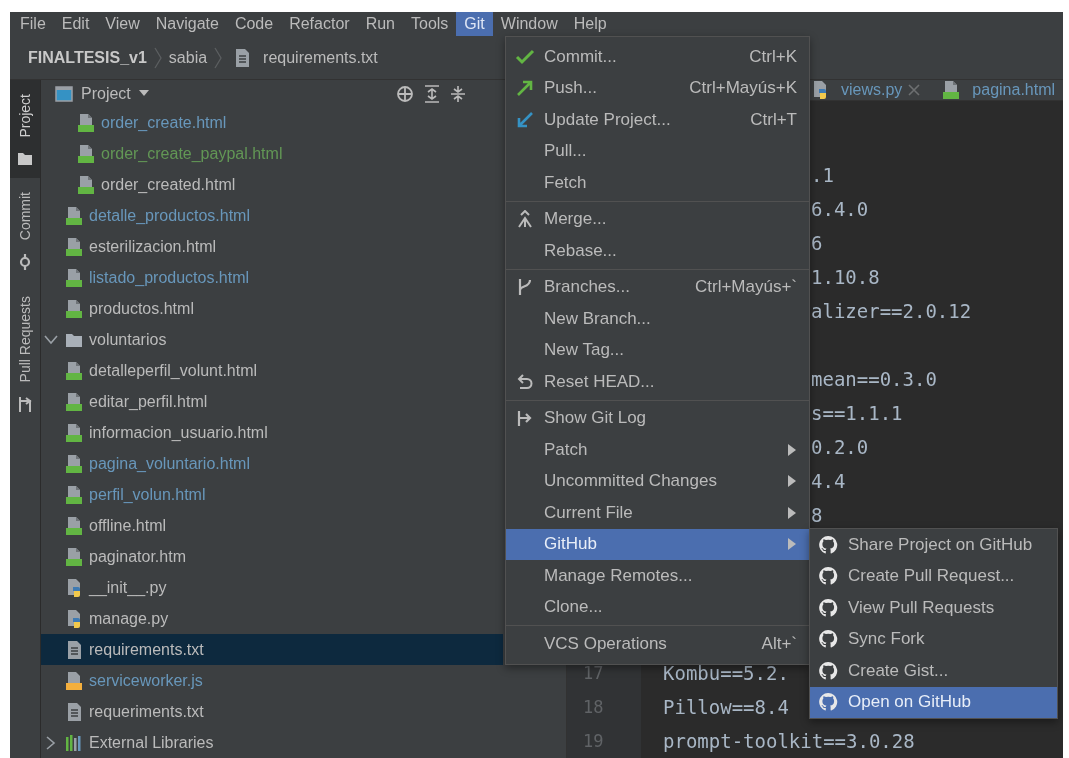 This screenshot has height=758, width=1069. I want to click on shortcut-label: Ctrl+Mayús+`, so click(745, 287).